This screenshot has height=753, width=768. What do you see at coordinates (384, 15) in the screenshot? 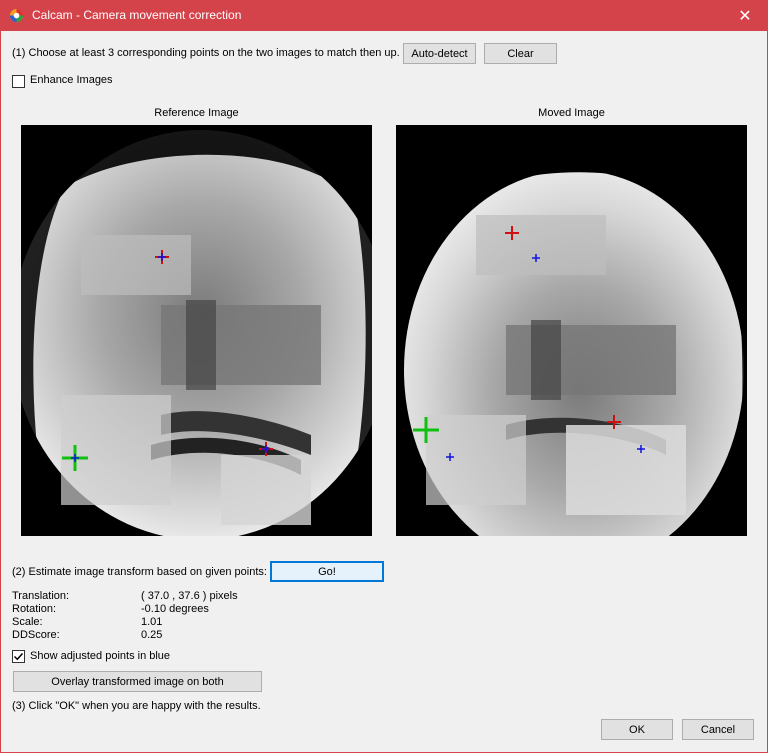
I see `title-bar: Calcam - Camera movement correction ✕` at bounding box center [384, 15].